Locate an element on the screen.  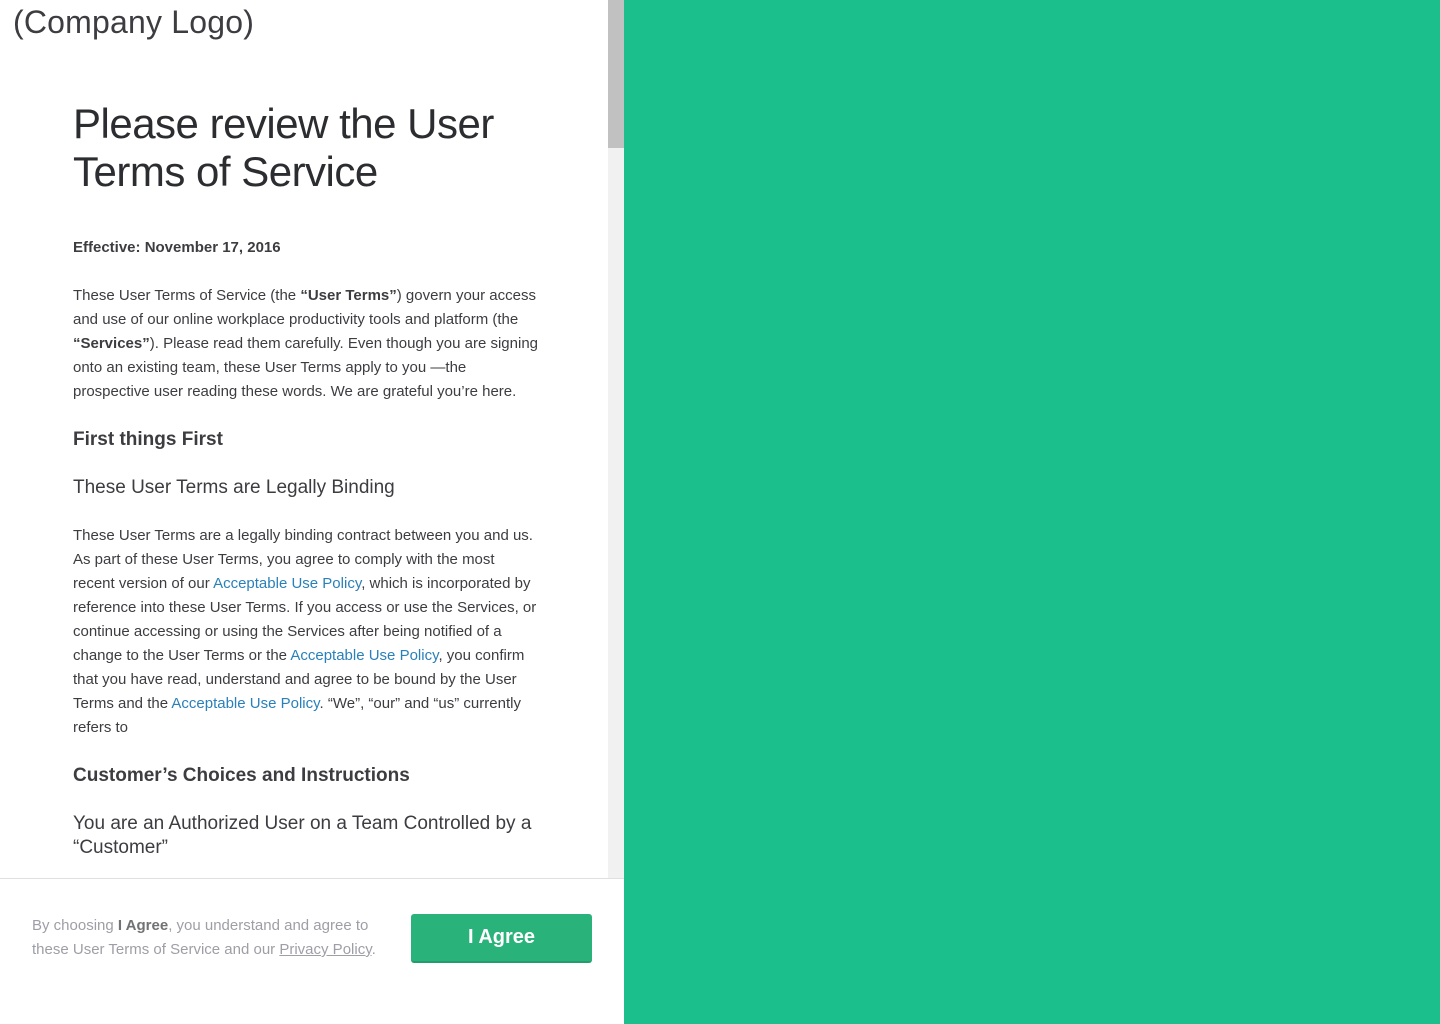
effective-date: Effective: November 17, 2016 is located at coordinates (177, 247).